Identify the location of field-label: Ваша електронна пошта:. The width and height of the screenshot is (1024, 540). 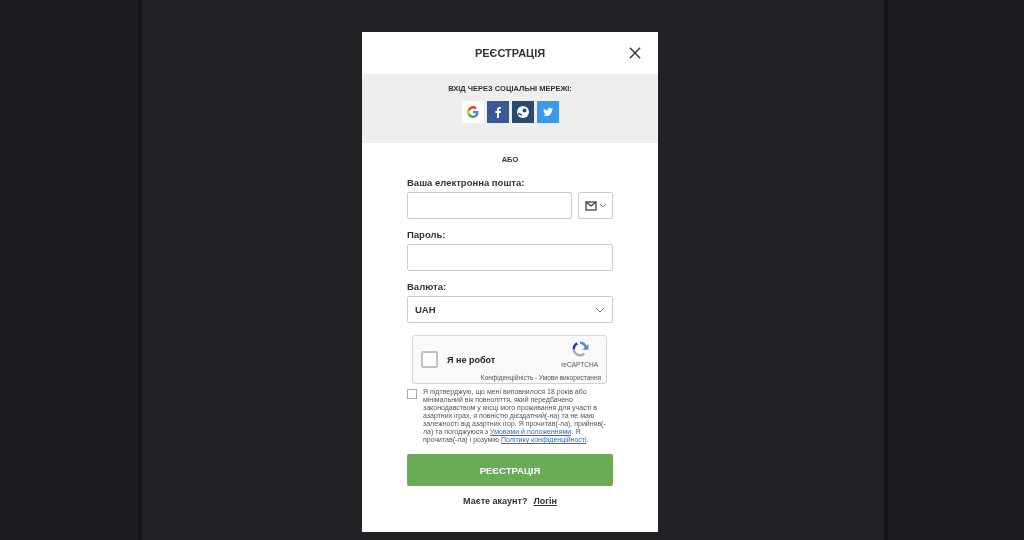
(466, 182).